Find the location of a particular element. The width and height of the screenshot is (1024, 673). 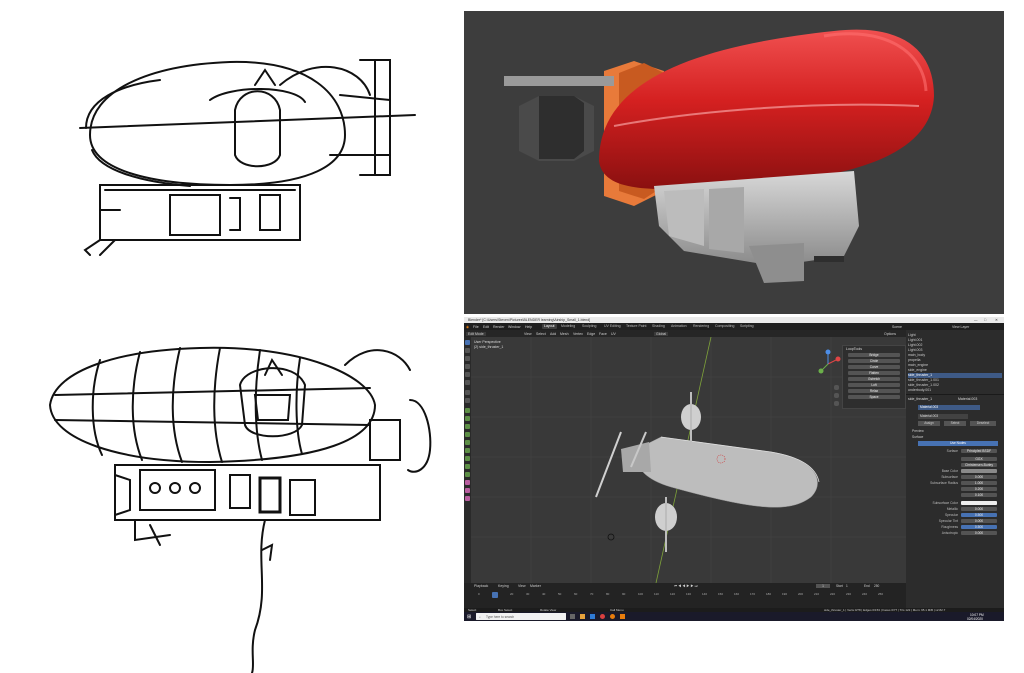

measure-tool-icon is located at coordinates (467, 400).